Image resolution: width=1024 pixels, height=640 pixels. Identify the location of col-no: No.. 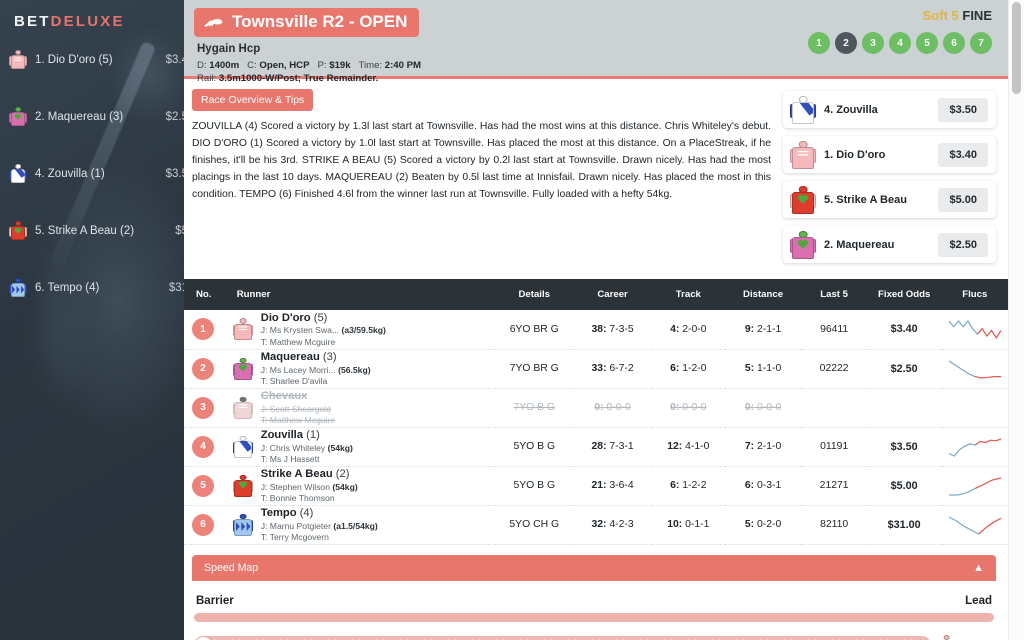
(208, 294).